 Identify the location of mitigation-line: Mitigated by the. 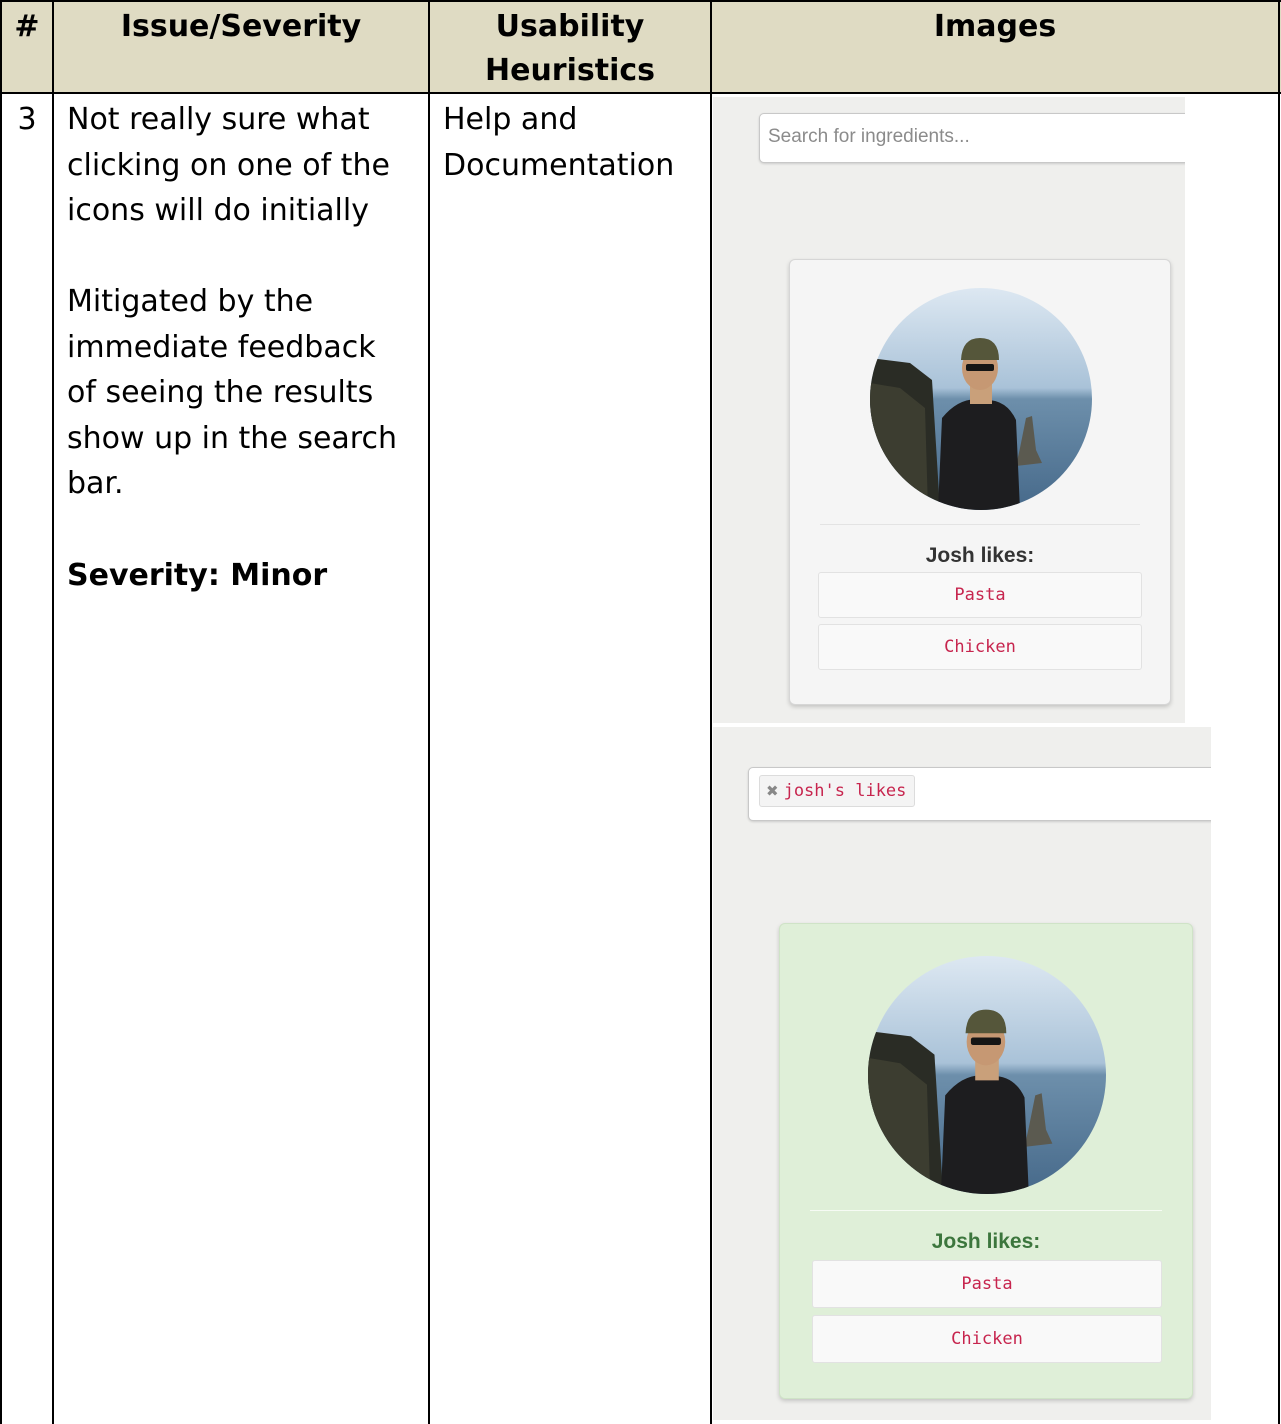
(190, 301).